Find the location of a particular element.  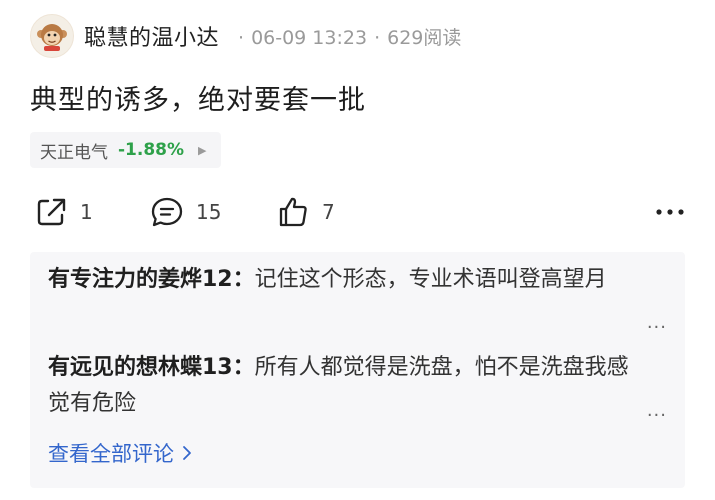

comment-text: 记住这个形态，专业术语叫登高望月 is located at coordinates (430, 279).